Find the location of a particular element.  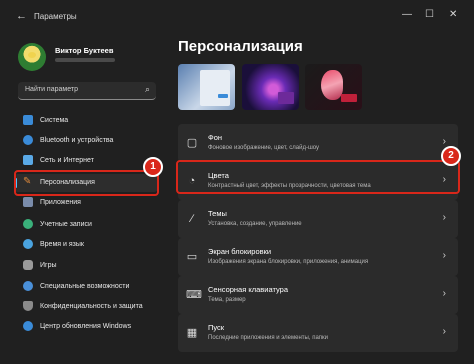

sidebar-item-label: Центр обновления Windows is located at coordinates (86, 326).